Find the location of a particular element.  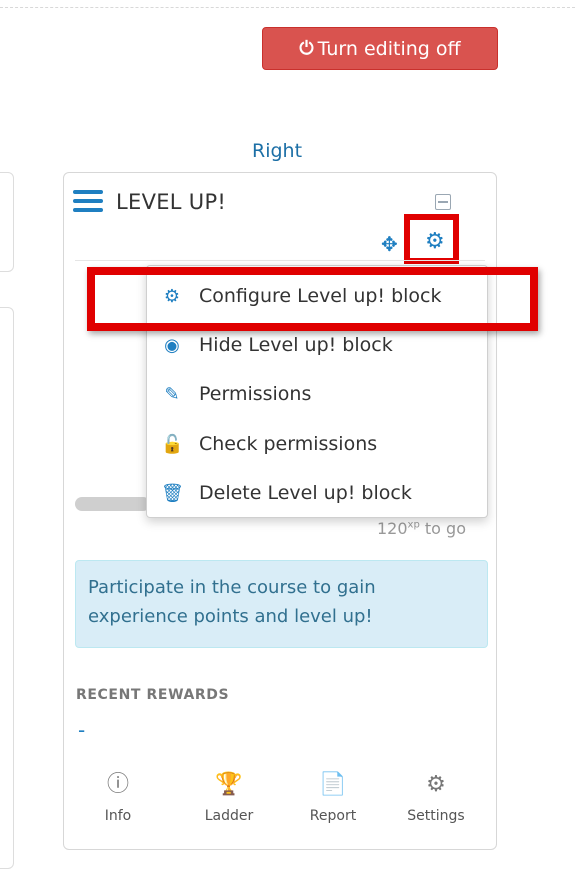

menu-item-label: Permissions is located at coordinates (255, 394).